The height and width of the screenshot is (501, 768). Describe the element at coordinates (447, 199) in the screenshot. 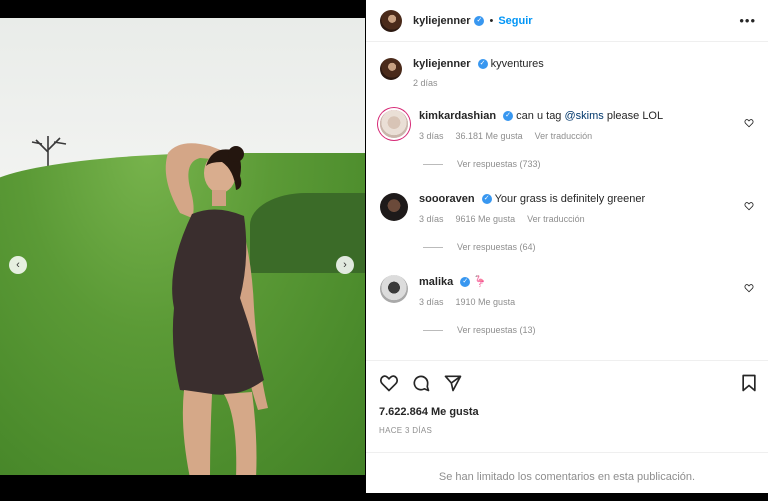

I see `commenter-username: soooraven` at that location.